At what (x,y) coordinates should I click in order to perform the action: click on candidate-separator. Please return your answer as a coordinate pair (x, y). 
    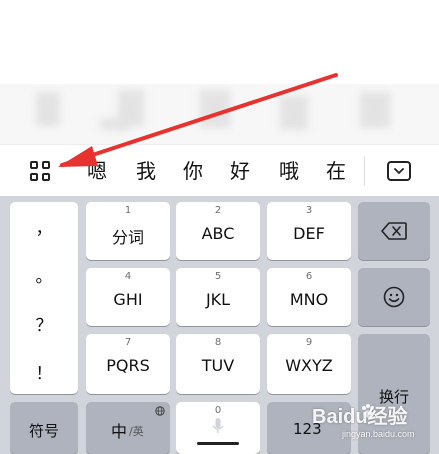
    Looking at the image, I should click on (364, 171).